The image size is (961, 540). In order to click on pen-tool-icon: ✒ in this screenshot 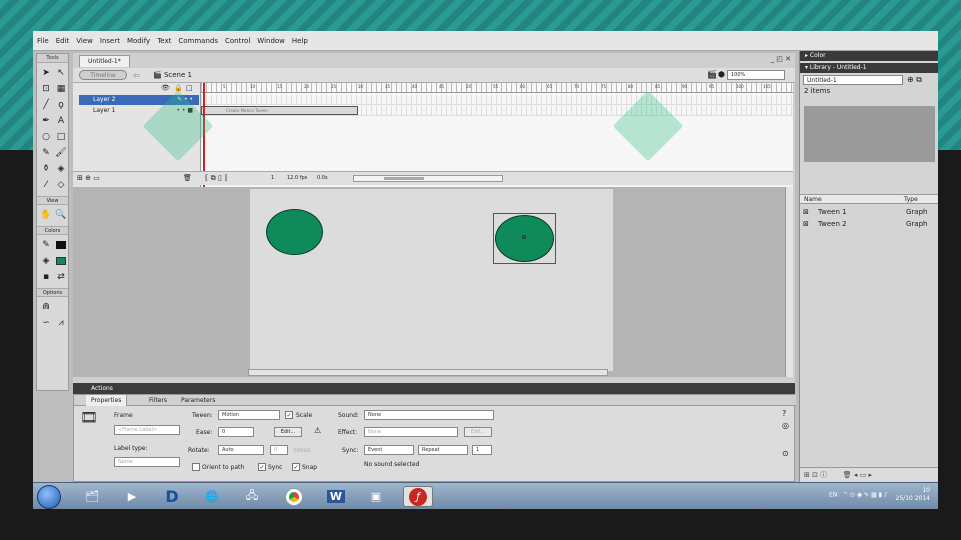, I will do `click(46, 120)`.